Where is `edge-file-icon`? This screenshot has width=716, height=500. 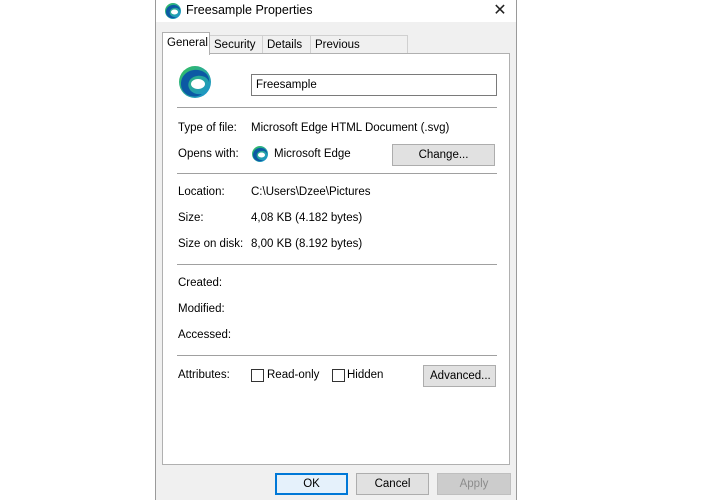 edge-file-icon is located at coordinates (195, 82).